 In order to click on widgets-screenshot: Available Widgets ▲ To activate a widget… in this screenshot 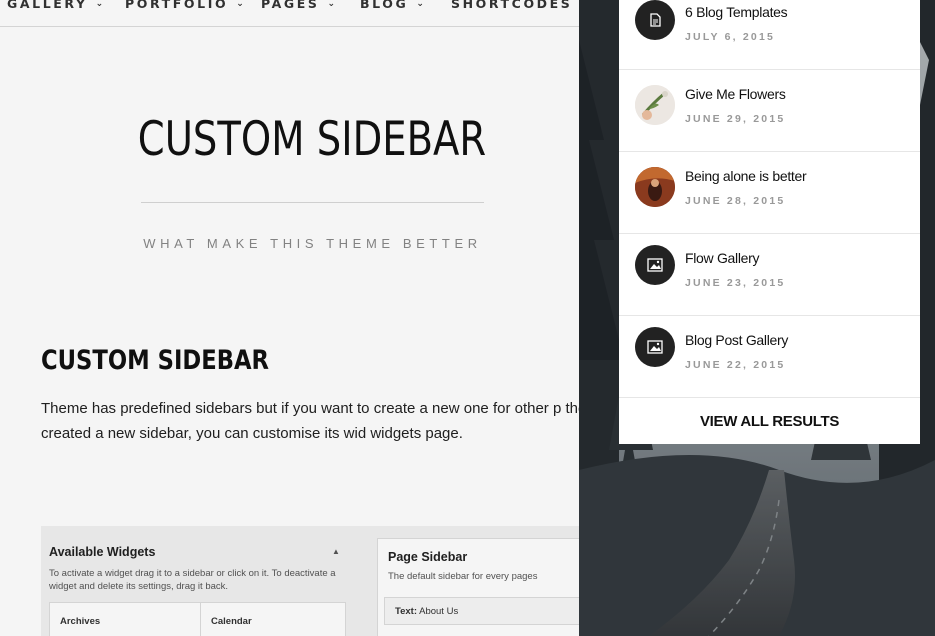, I will do `click(310, 581)`.